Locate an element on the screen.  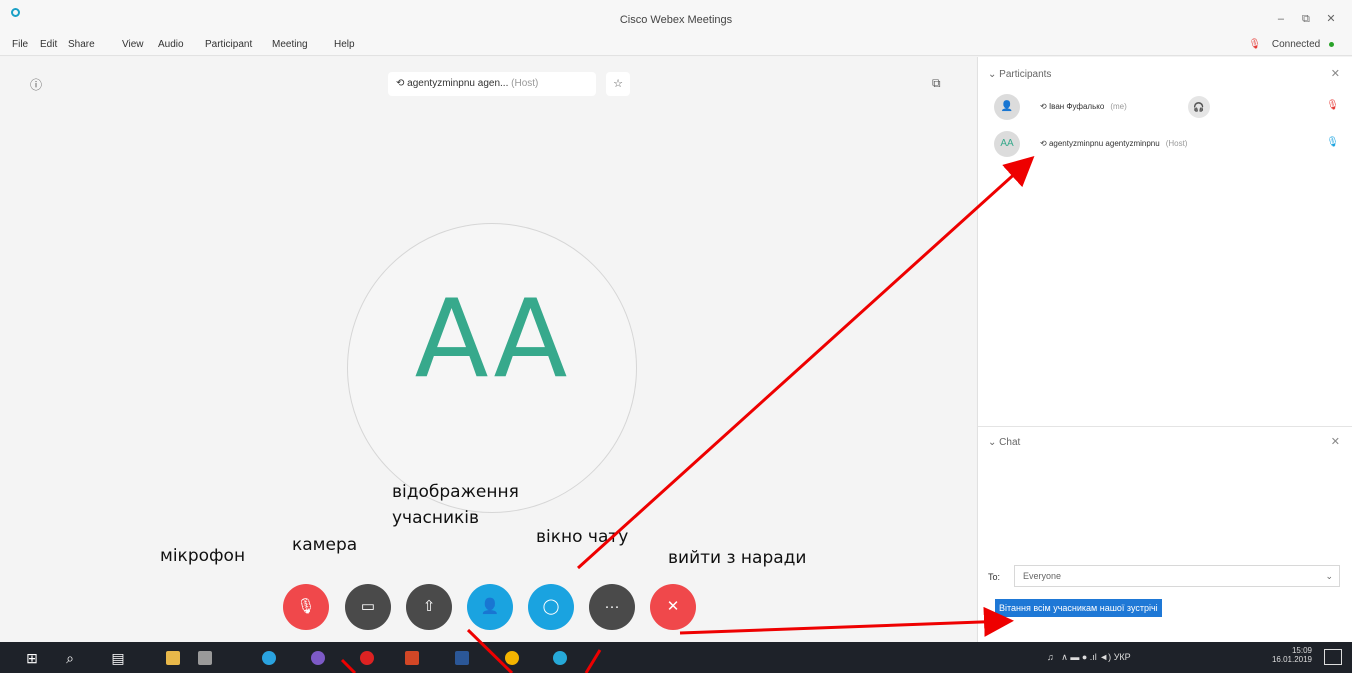
chrome-icon is located at coordinates (512, 658).